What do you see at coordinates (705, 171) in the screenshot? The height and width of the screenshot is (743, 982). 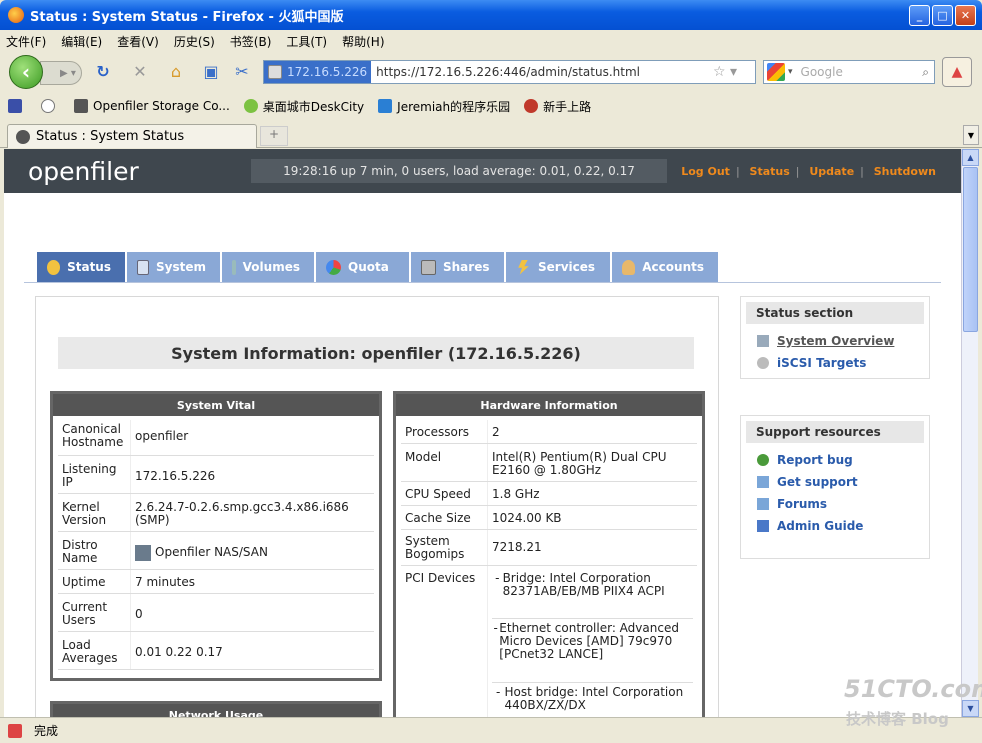 I see `logout-link: Log Out` at bounding box center [705, 171].